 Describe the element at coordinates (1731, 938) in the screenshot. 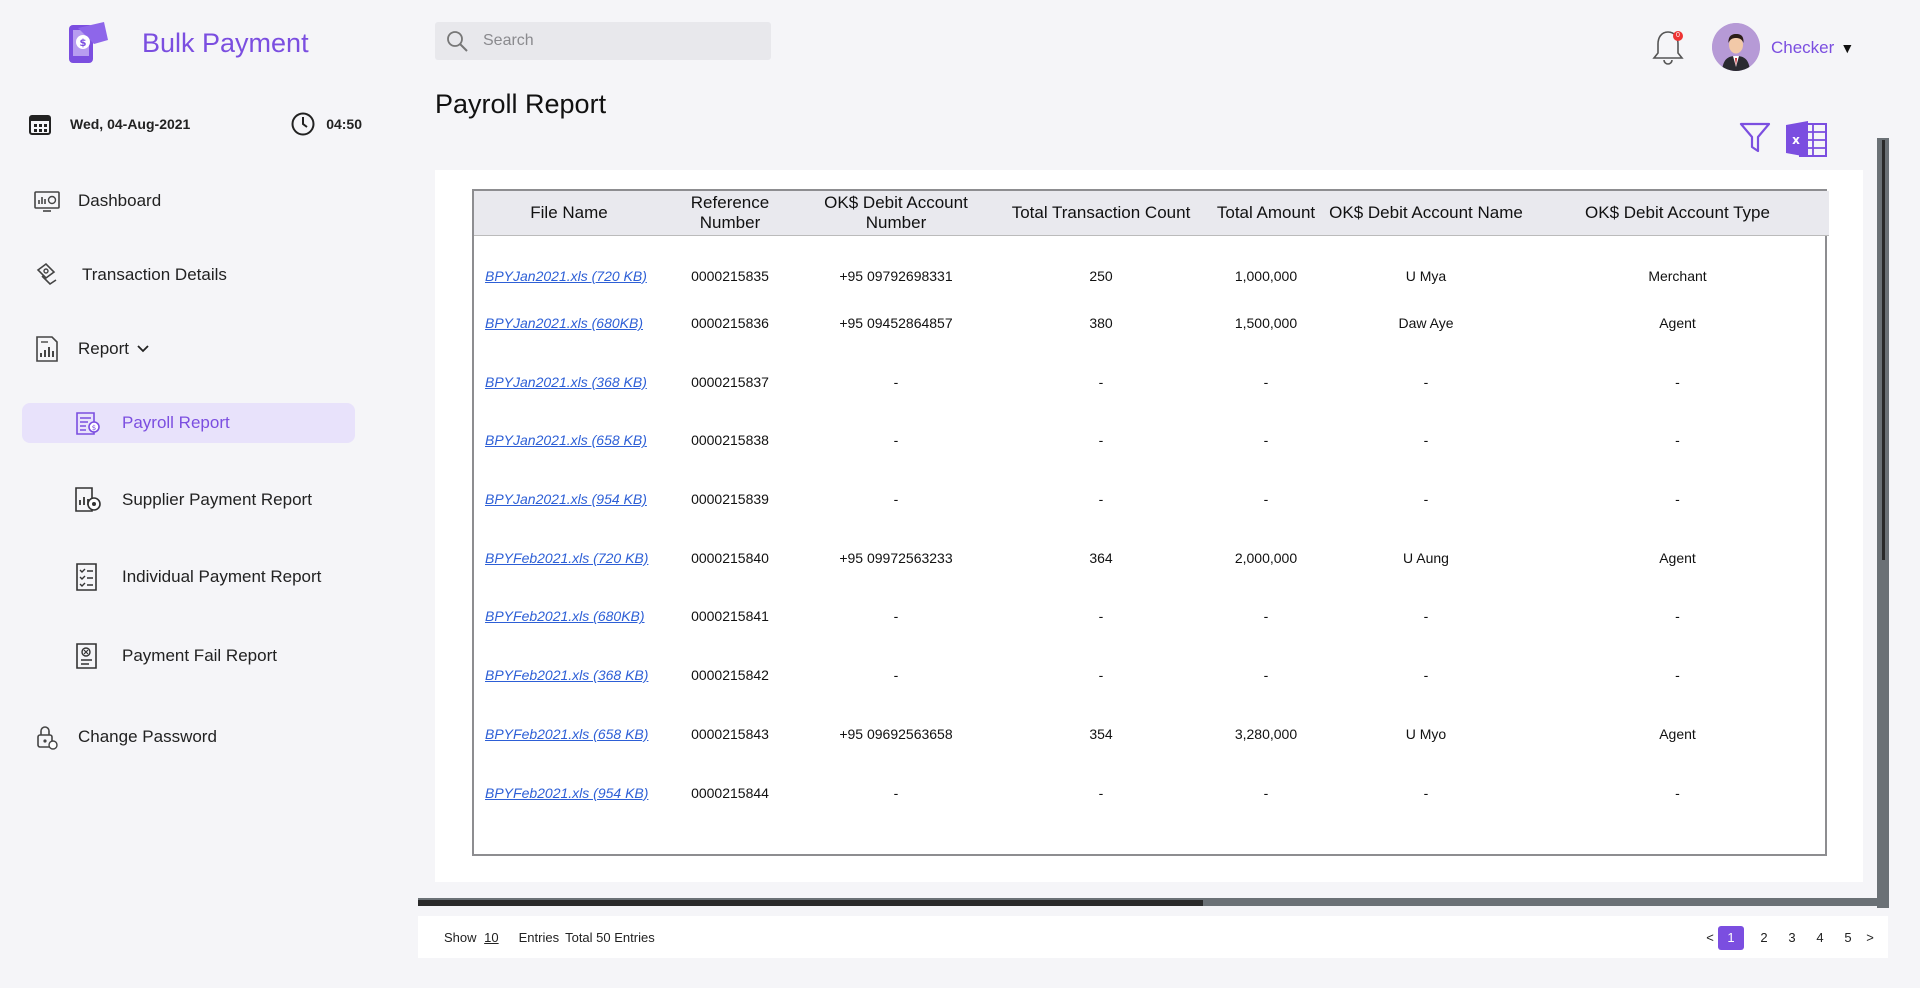

I see `page-button-current: 1` at that location.